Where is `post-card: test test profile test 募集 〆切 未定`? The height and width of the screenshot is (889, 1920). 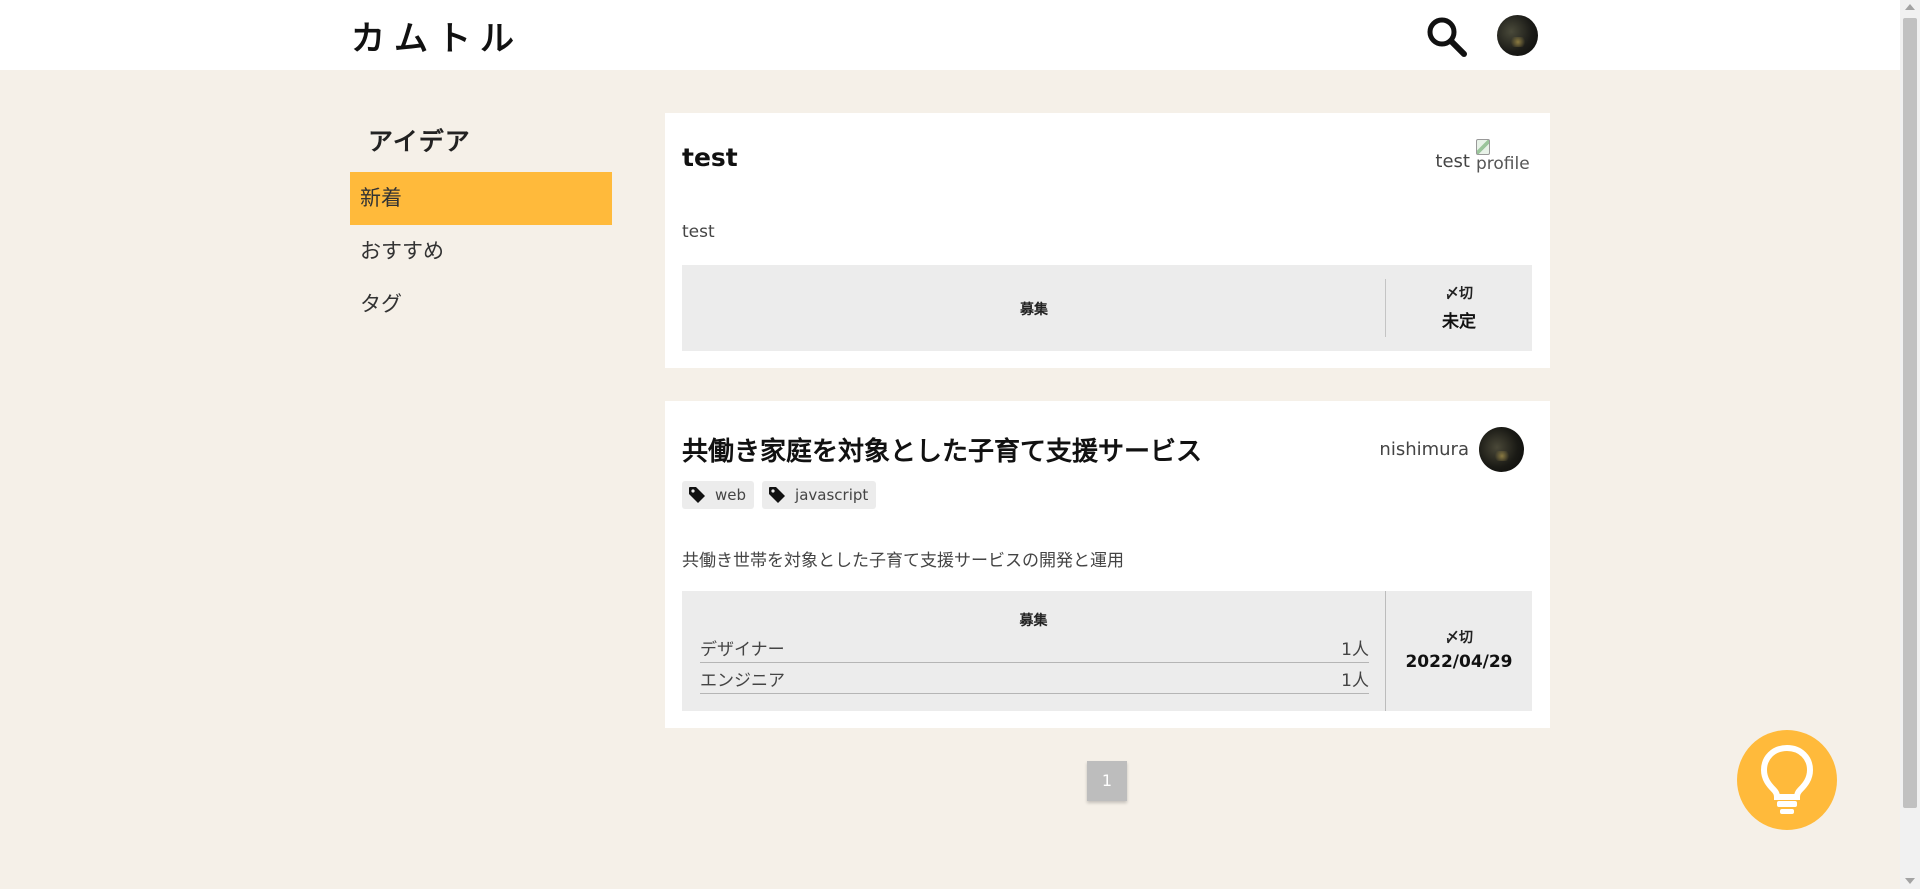 post-card: test test profile test 募集 〆切 未定 is located at coordinates (1107, 240).